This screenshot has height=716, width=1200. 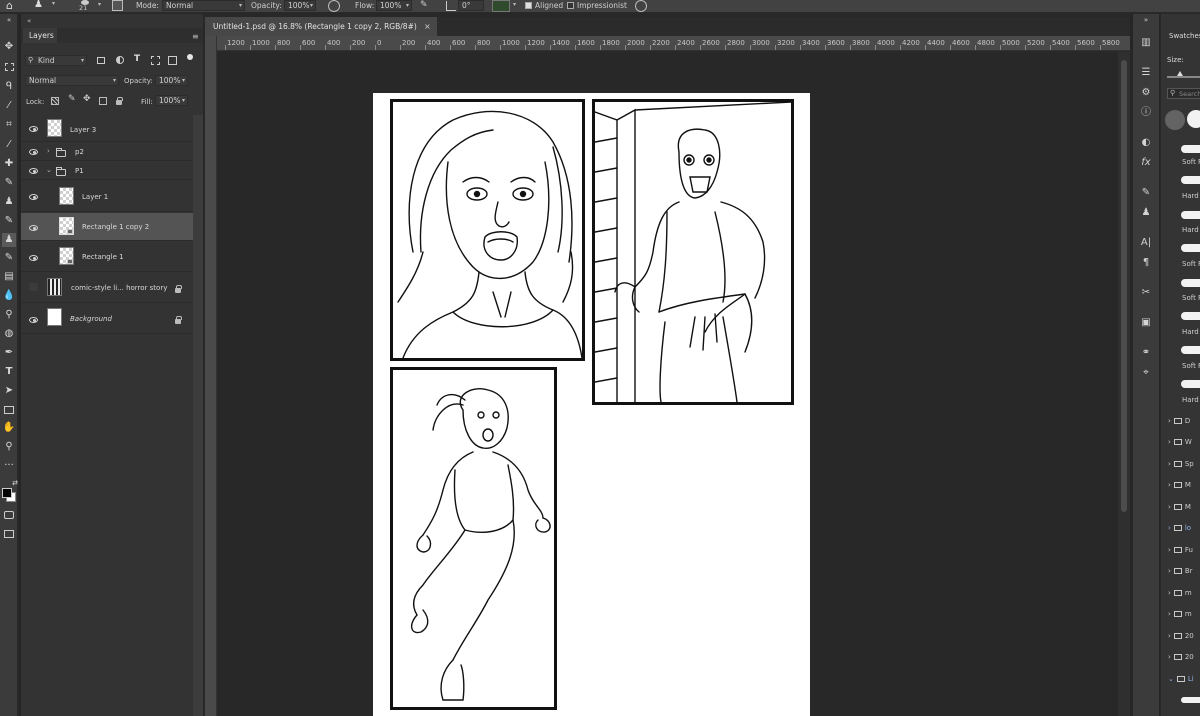 I want to click on pressure-size-icon, so click(x=641, y=6).